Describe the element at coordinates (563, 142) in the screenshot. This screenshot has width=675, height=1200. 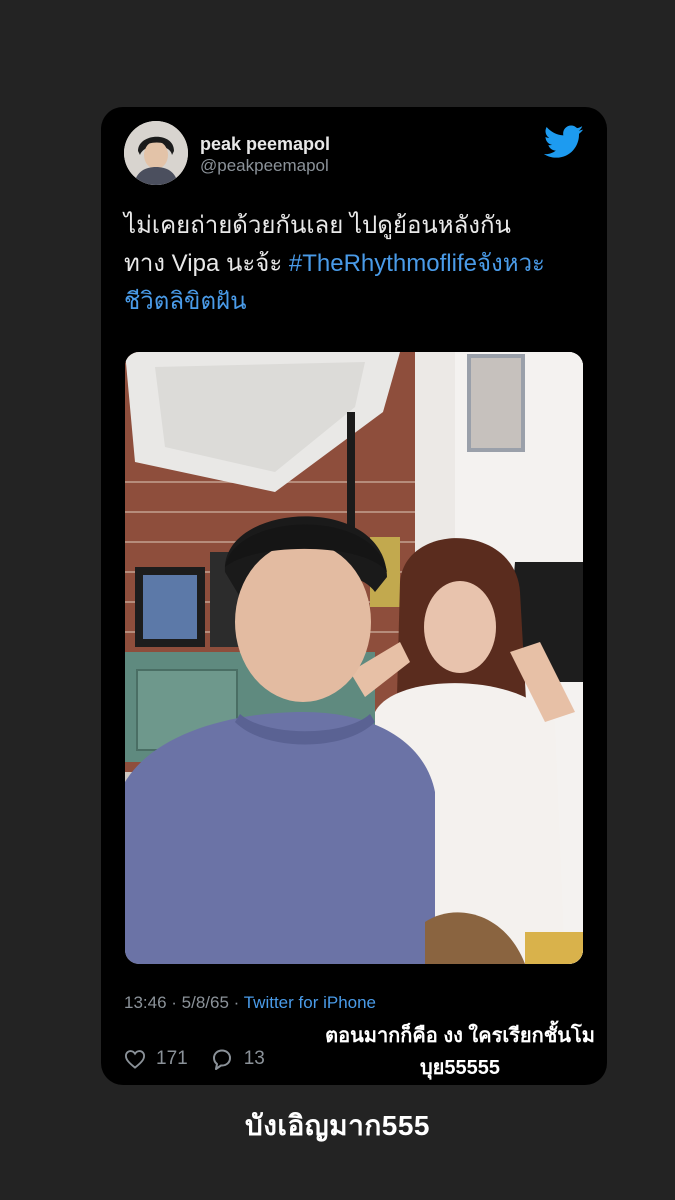
I see `twitter-bird-icon` at that location.